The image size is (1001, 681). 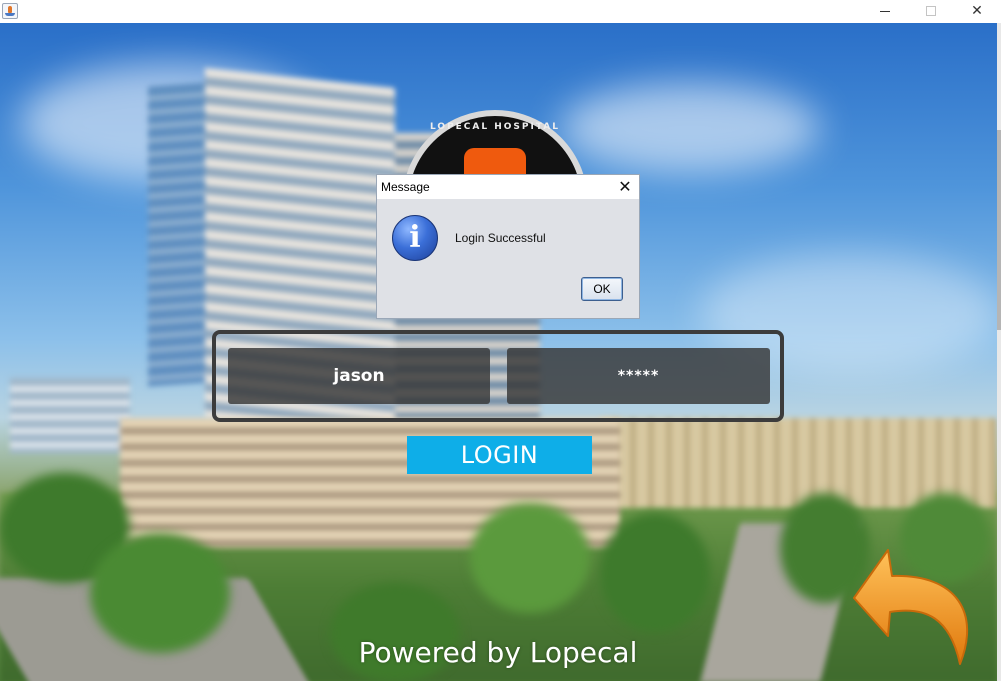 I want to click on dialog-titlebar: Message ✕, so click(x=508, y=187).